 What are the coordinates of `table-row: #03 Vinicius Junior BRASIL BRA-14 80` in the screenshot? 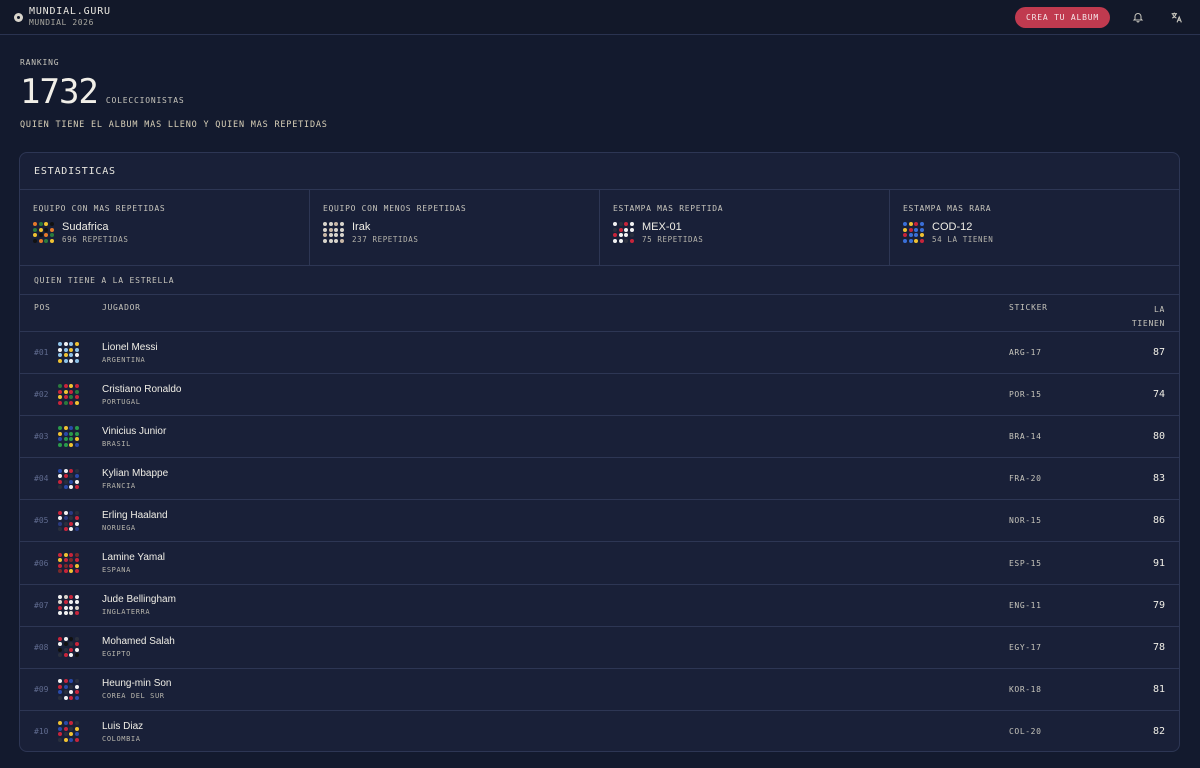 It's located at (599, 437).